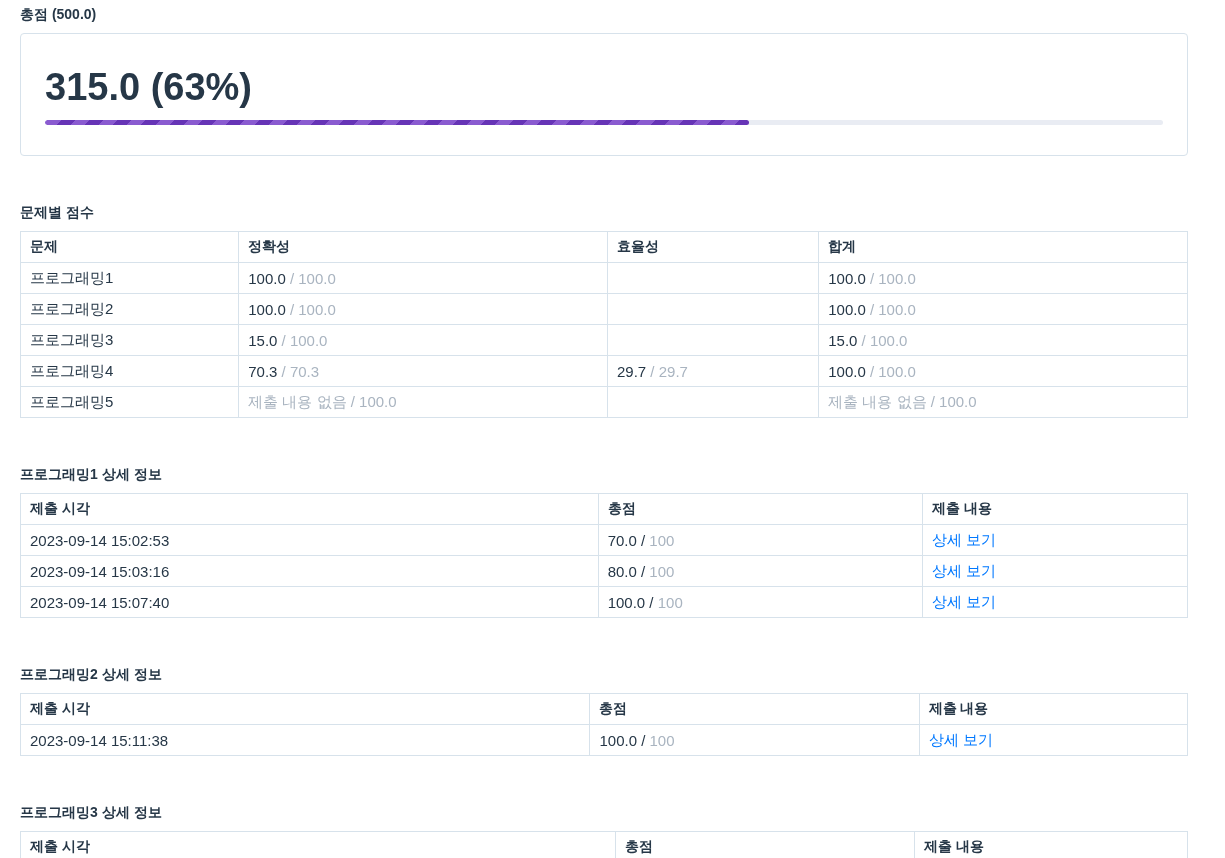 The image size is (1225, 858). I want to click on section-title: 프로그래밍3 상세 정보, so click(91, 812).